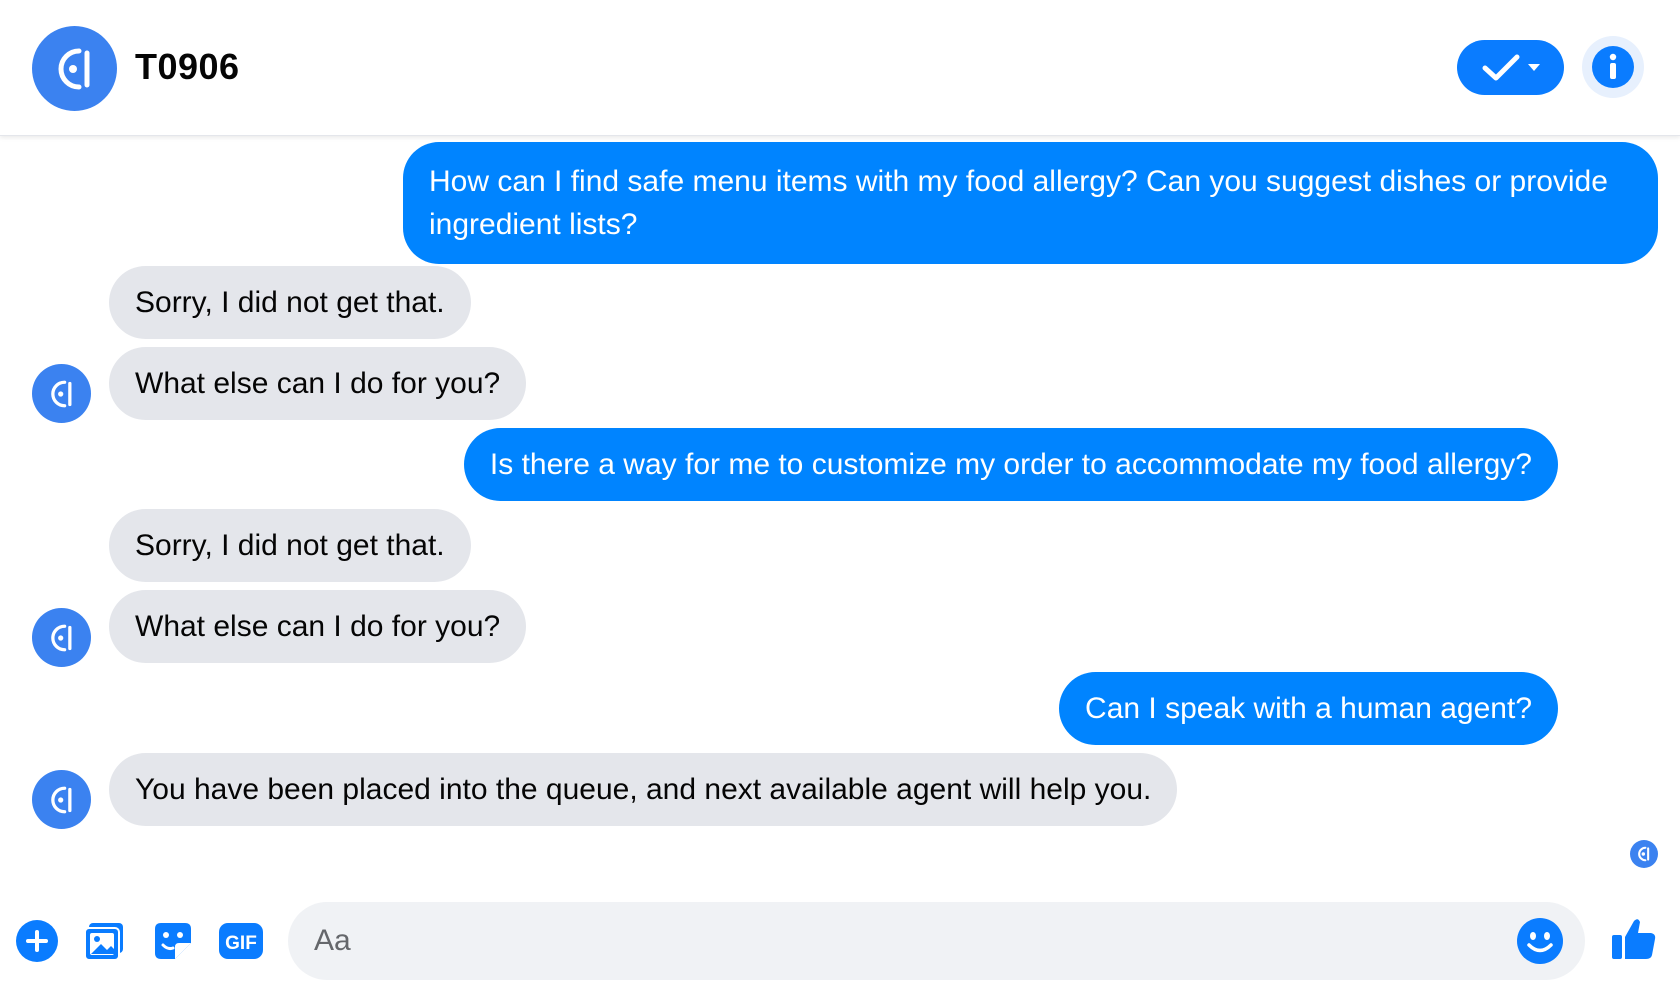  What do you see at coordinates (105, 941) in the screenshot?
I see `photo-icon` at bounding box center [105, 941].